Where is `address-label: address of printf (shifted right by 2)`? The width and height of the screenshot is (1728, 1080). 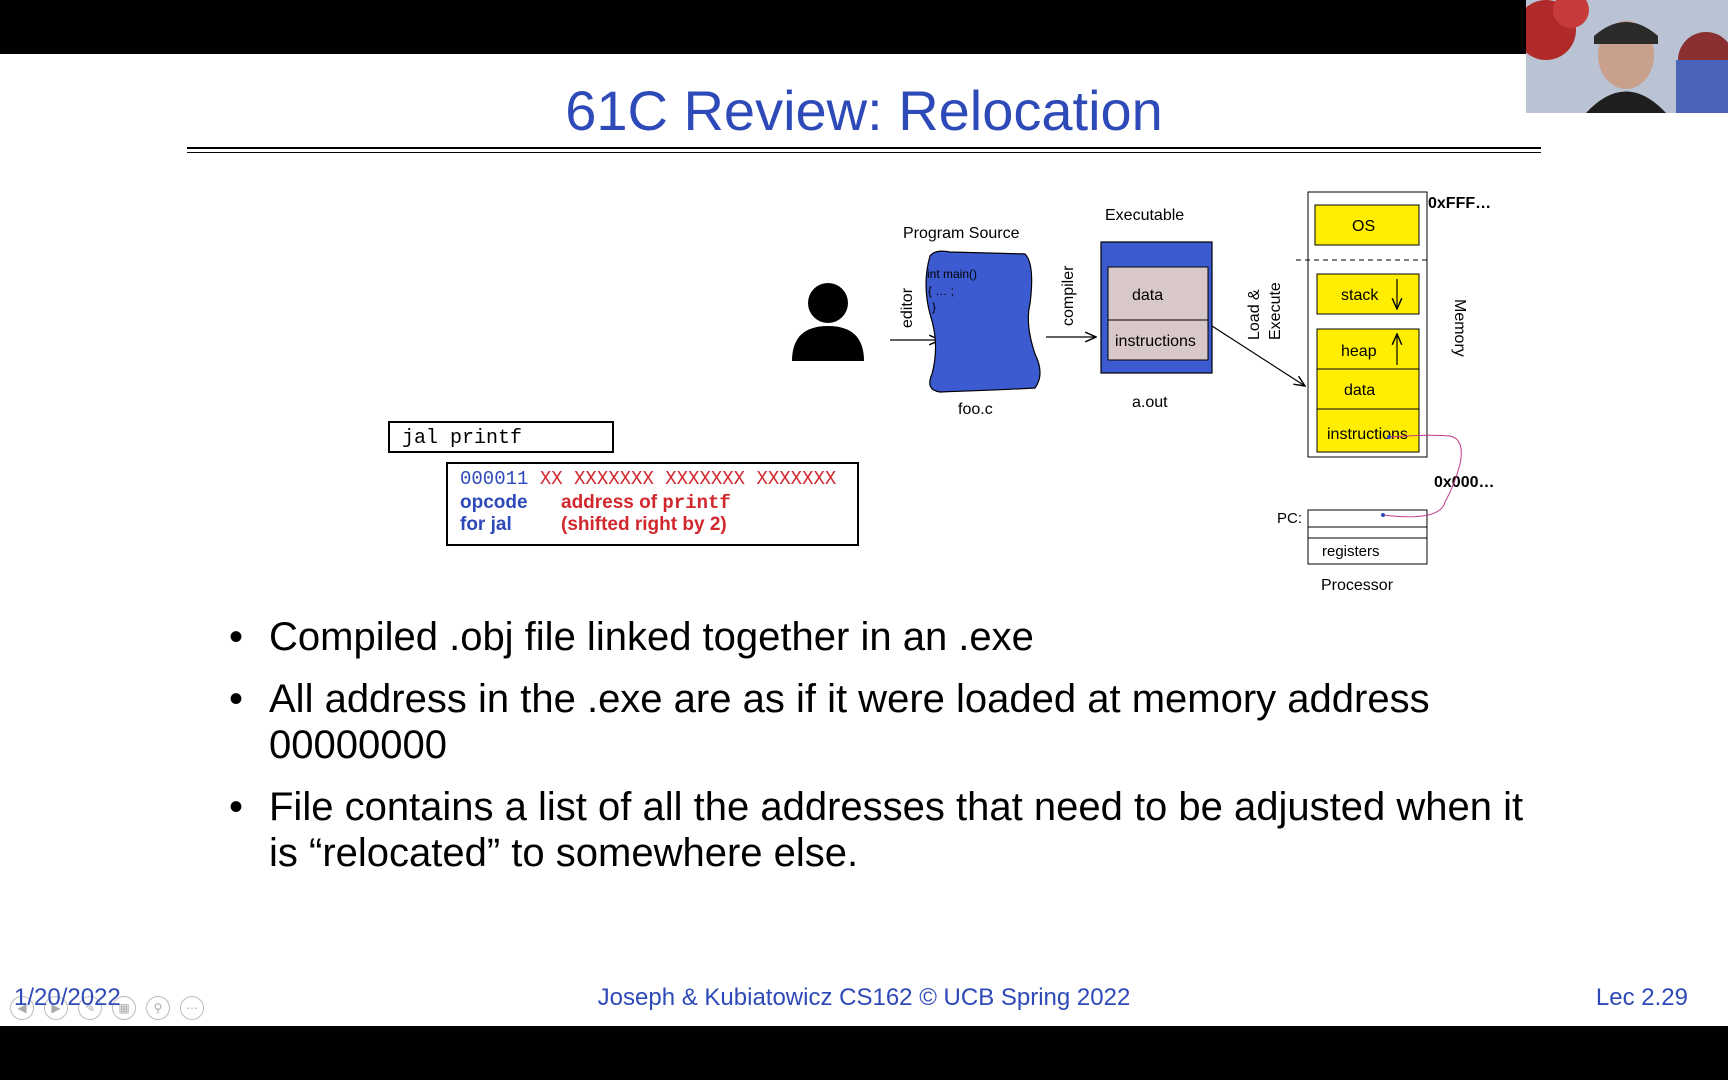 address-label: address of printf (shifted right by 2) is located at coordinates (646, 513).